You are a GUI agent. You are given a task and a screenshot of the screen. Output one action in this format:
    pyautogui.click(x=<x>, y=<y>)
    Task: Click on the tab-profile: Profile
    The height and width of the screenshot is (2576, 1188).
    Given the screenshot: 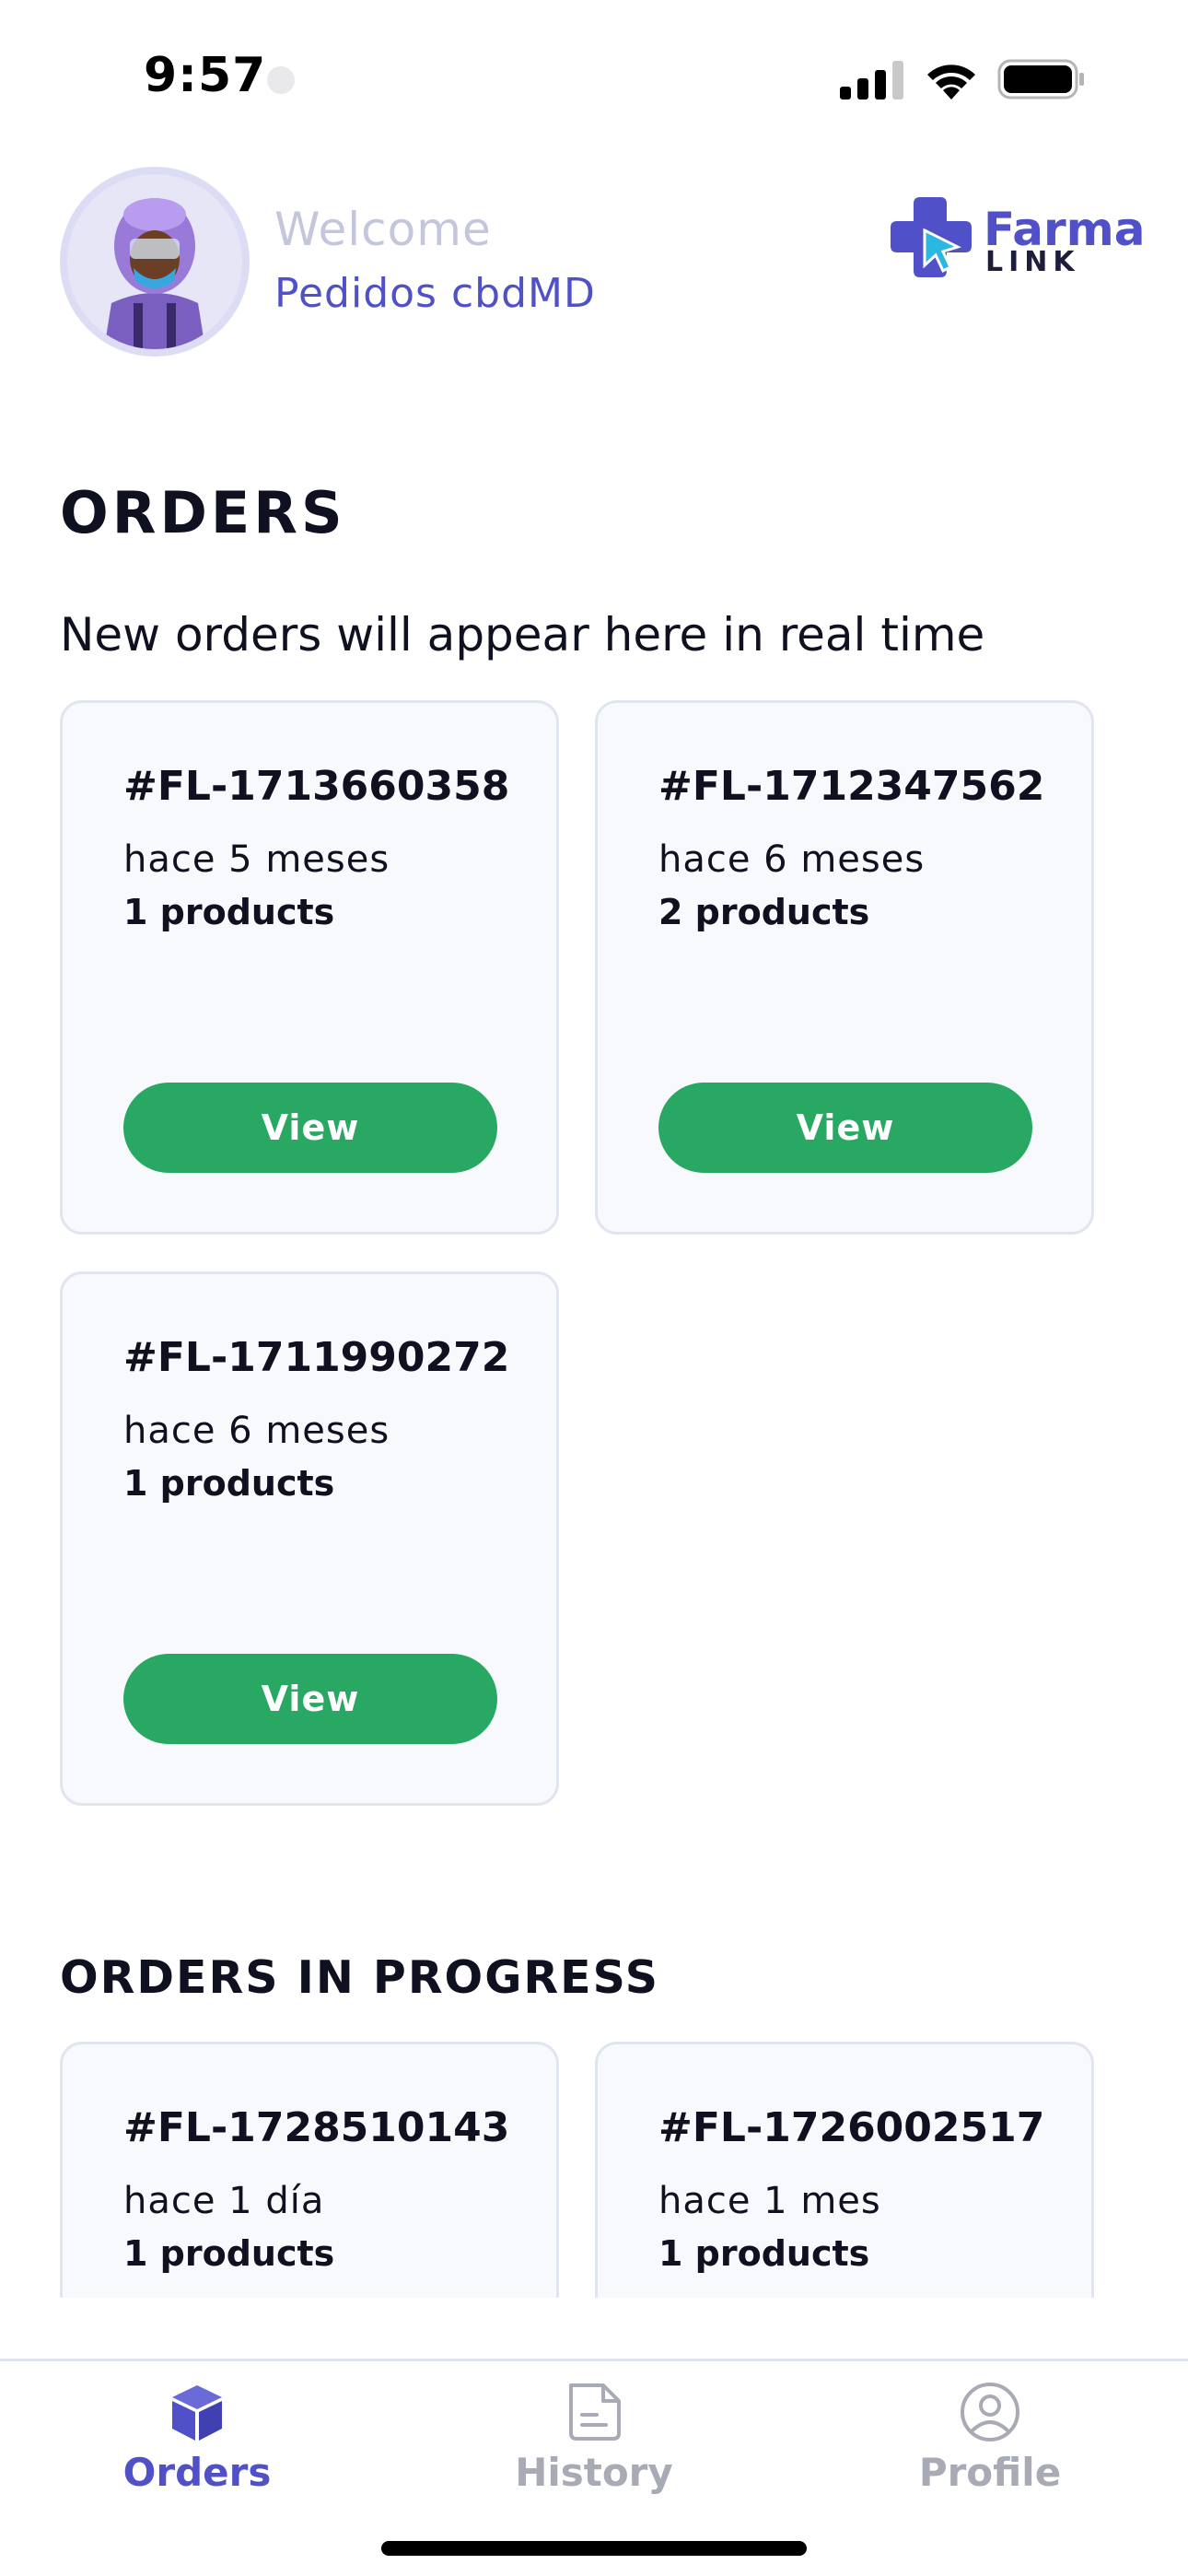 What is the action you would take?
    pyautogui.click(x=990, y=2435)
    